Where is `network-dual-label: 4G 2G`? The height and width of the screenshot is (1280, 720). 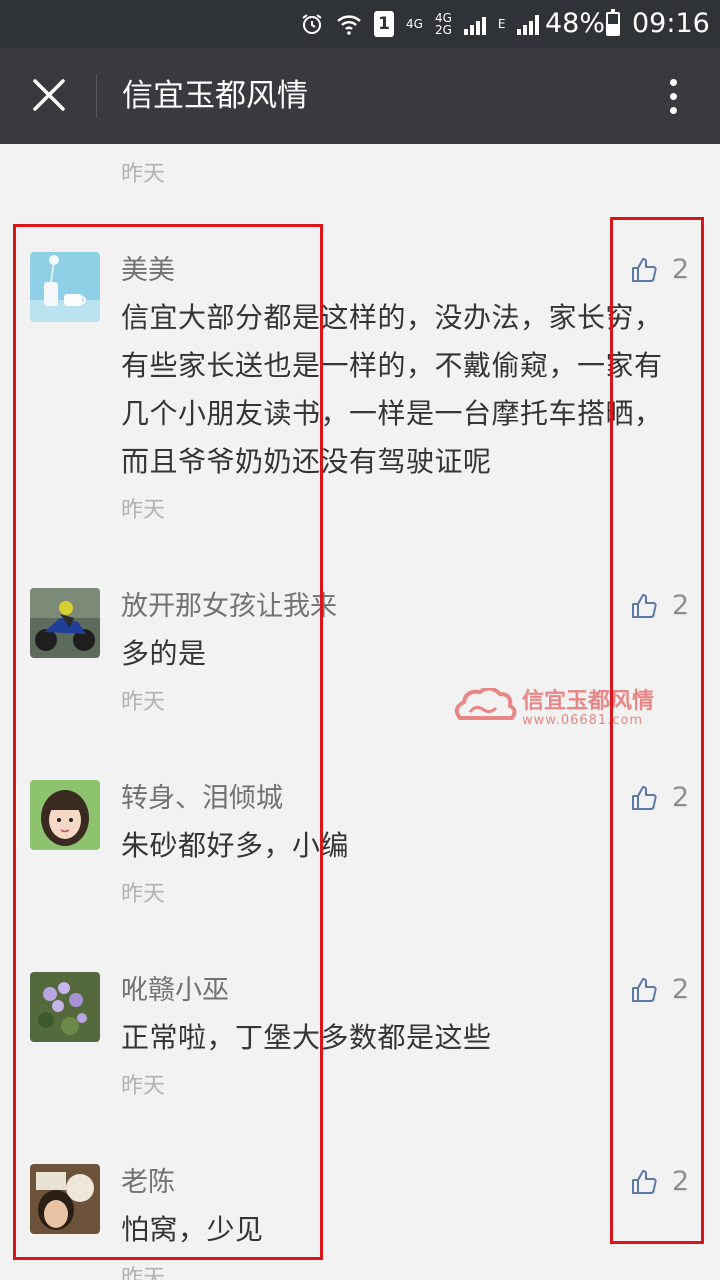
network-dual-label: 4G 2G is located at coordinates (443, 24).